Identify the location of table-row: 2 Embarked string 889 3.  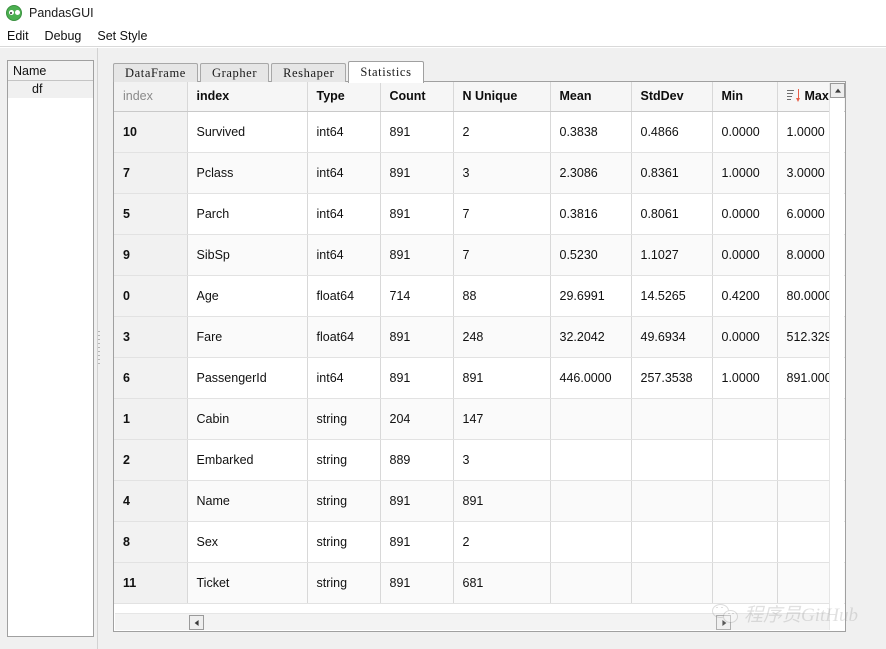
(479, 460).